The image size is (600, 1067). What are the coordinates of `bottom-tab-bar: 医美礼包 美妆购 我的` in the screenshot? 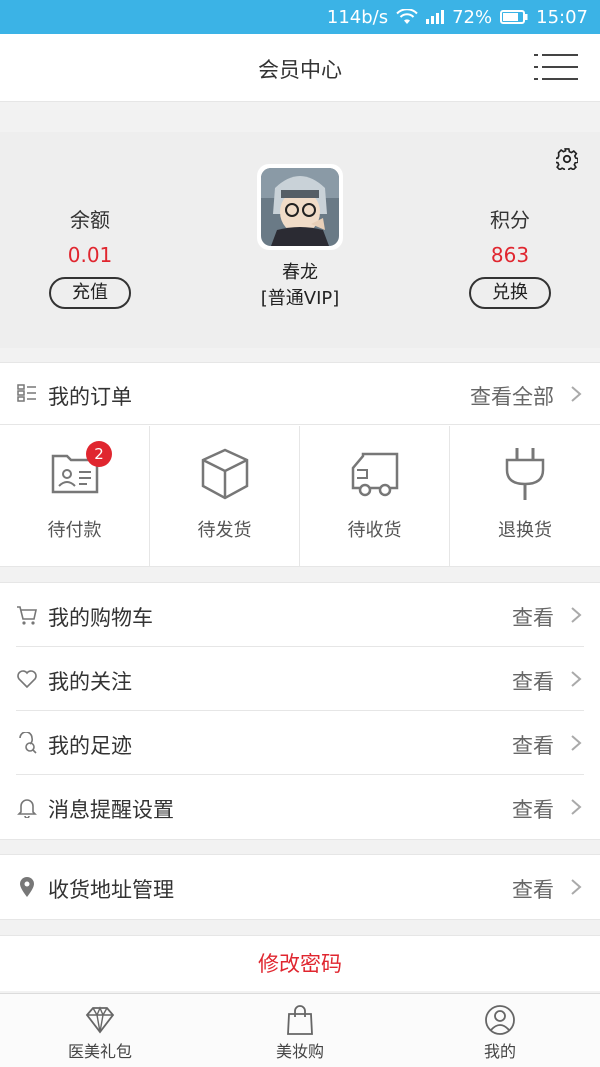 It's located at (300, 1030).